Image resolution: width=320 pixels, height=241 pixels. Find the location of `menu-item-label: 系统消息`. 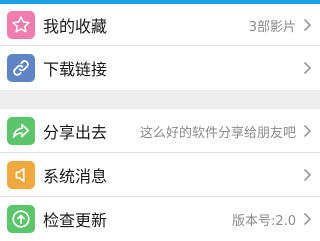

menu-item-label: 系统消息 is located at coordinates (75, 176).